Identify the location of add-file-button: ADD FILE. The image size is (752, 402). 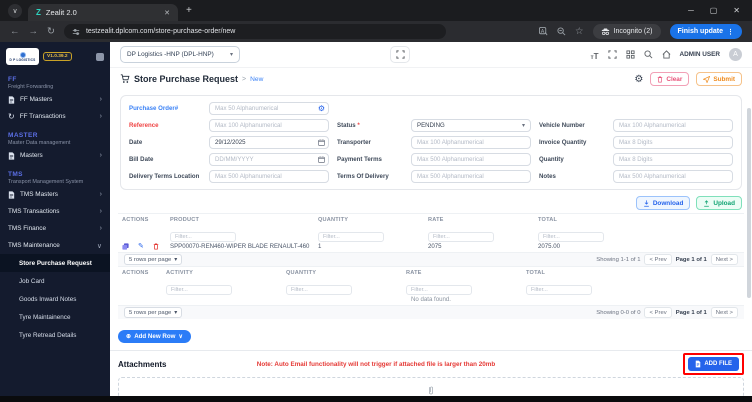
(713, 364).